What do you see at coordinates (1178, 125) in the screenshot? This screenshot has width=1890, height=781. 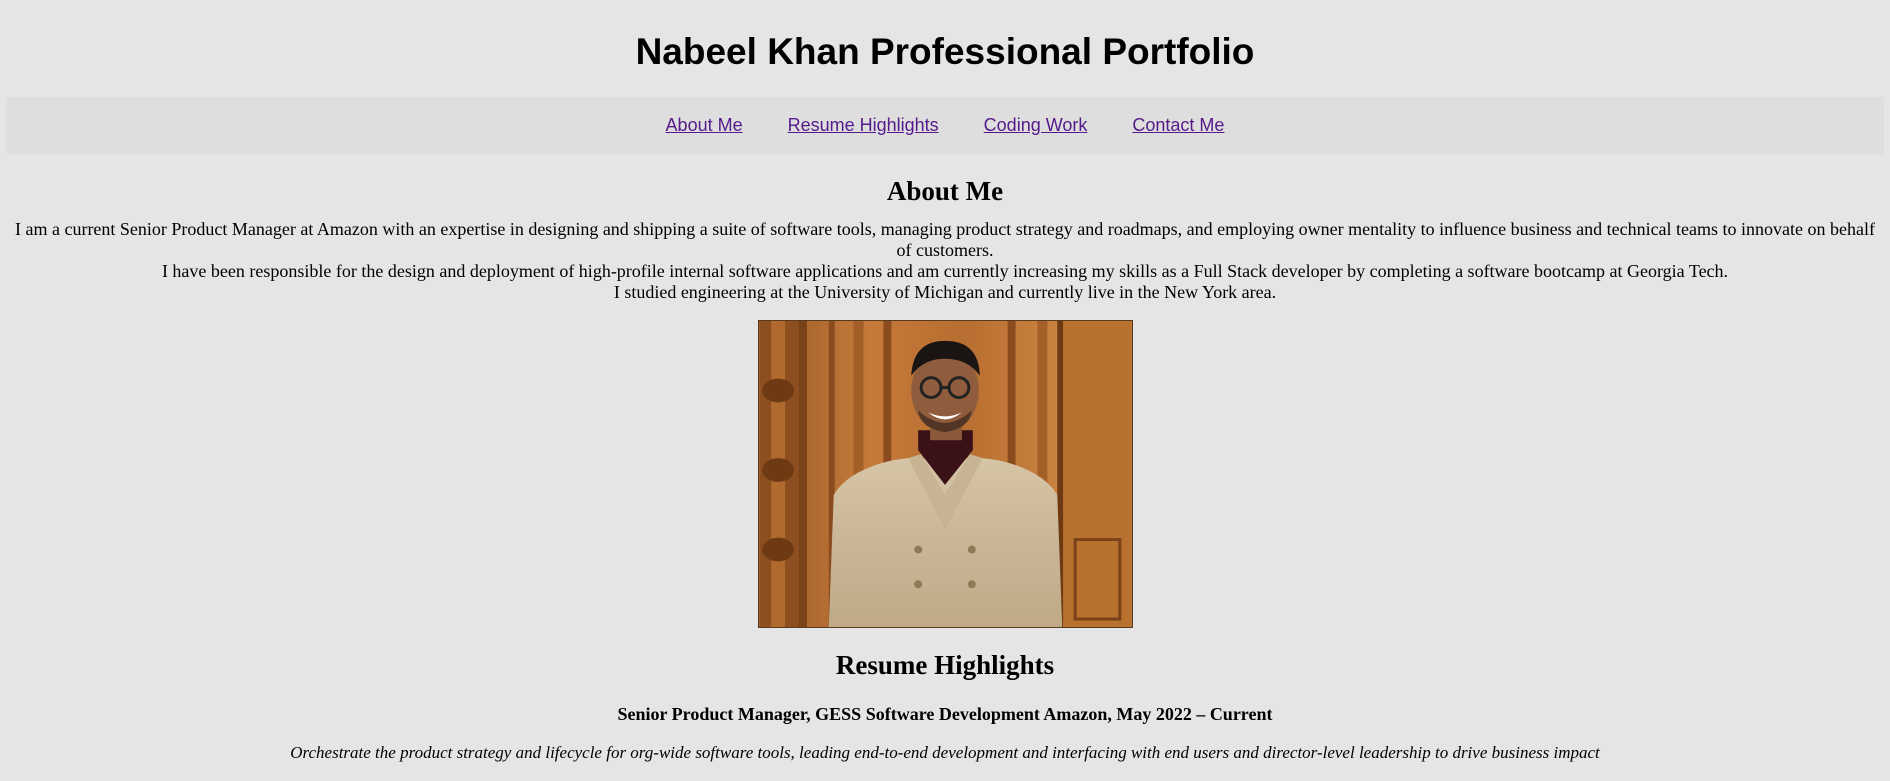 I see `nav-link-contact-me: Contact Me` at bounding box center [1178, 125].